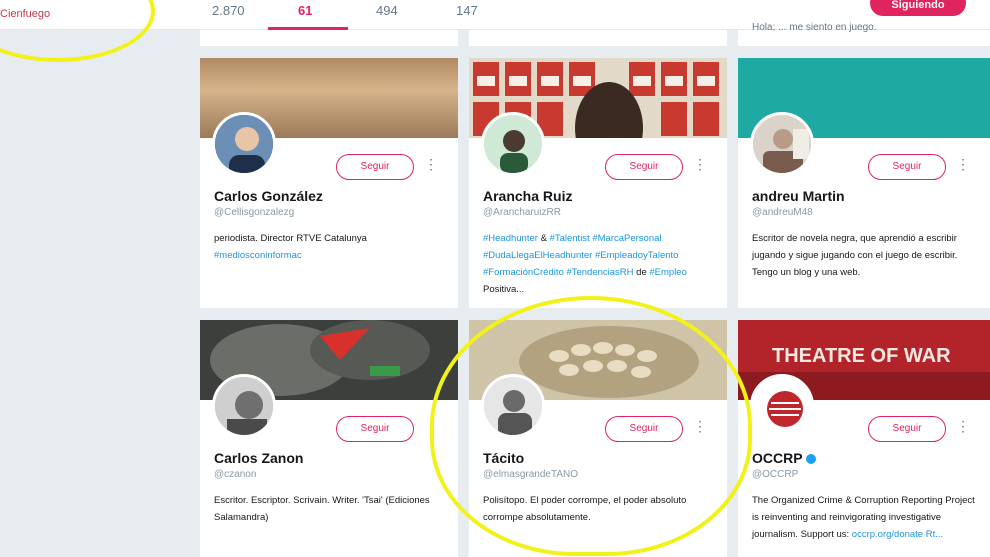 Image resolution: width=990 pixels, height=557 pixels. What do you see at coordinates (290, 238) in the screenshot?
I see `bio-text: periodista. Director RTVE Catalunya` at bounding box center [290, 238].